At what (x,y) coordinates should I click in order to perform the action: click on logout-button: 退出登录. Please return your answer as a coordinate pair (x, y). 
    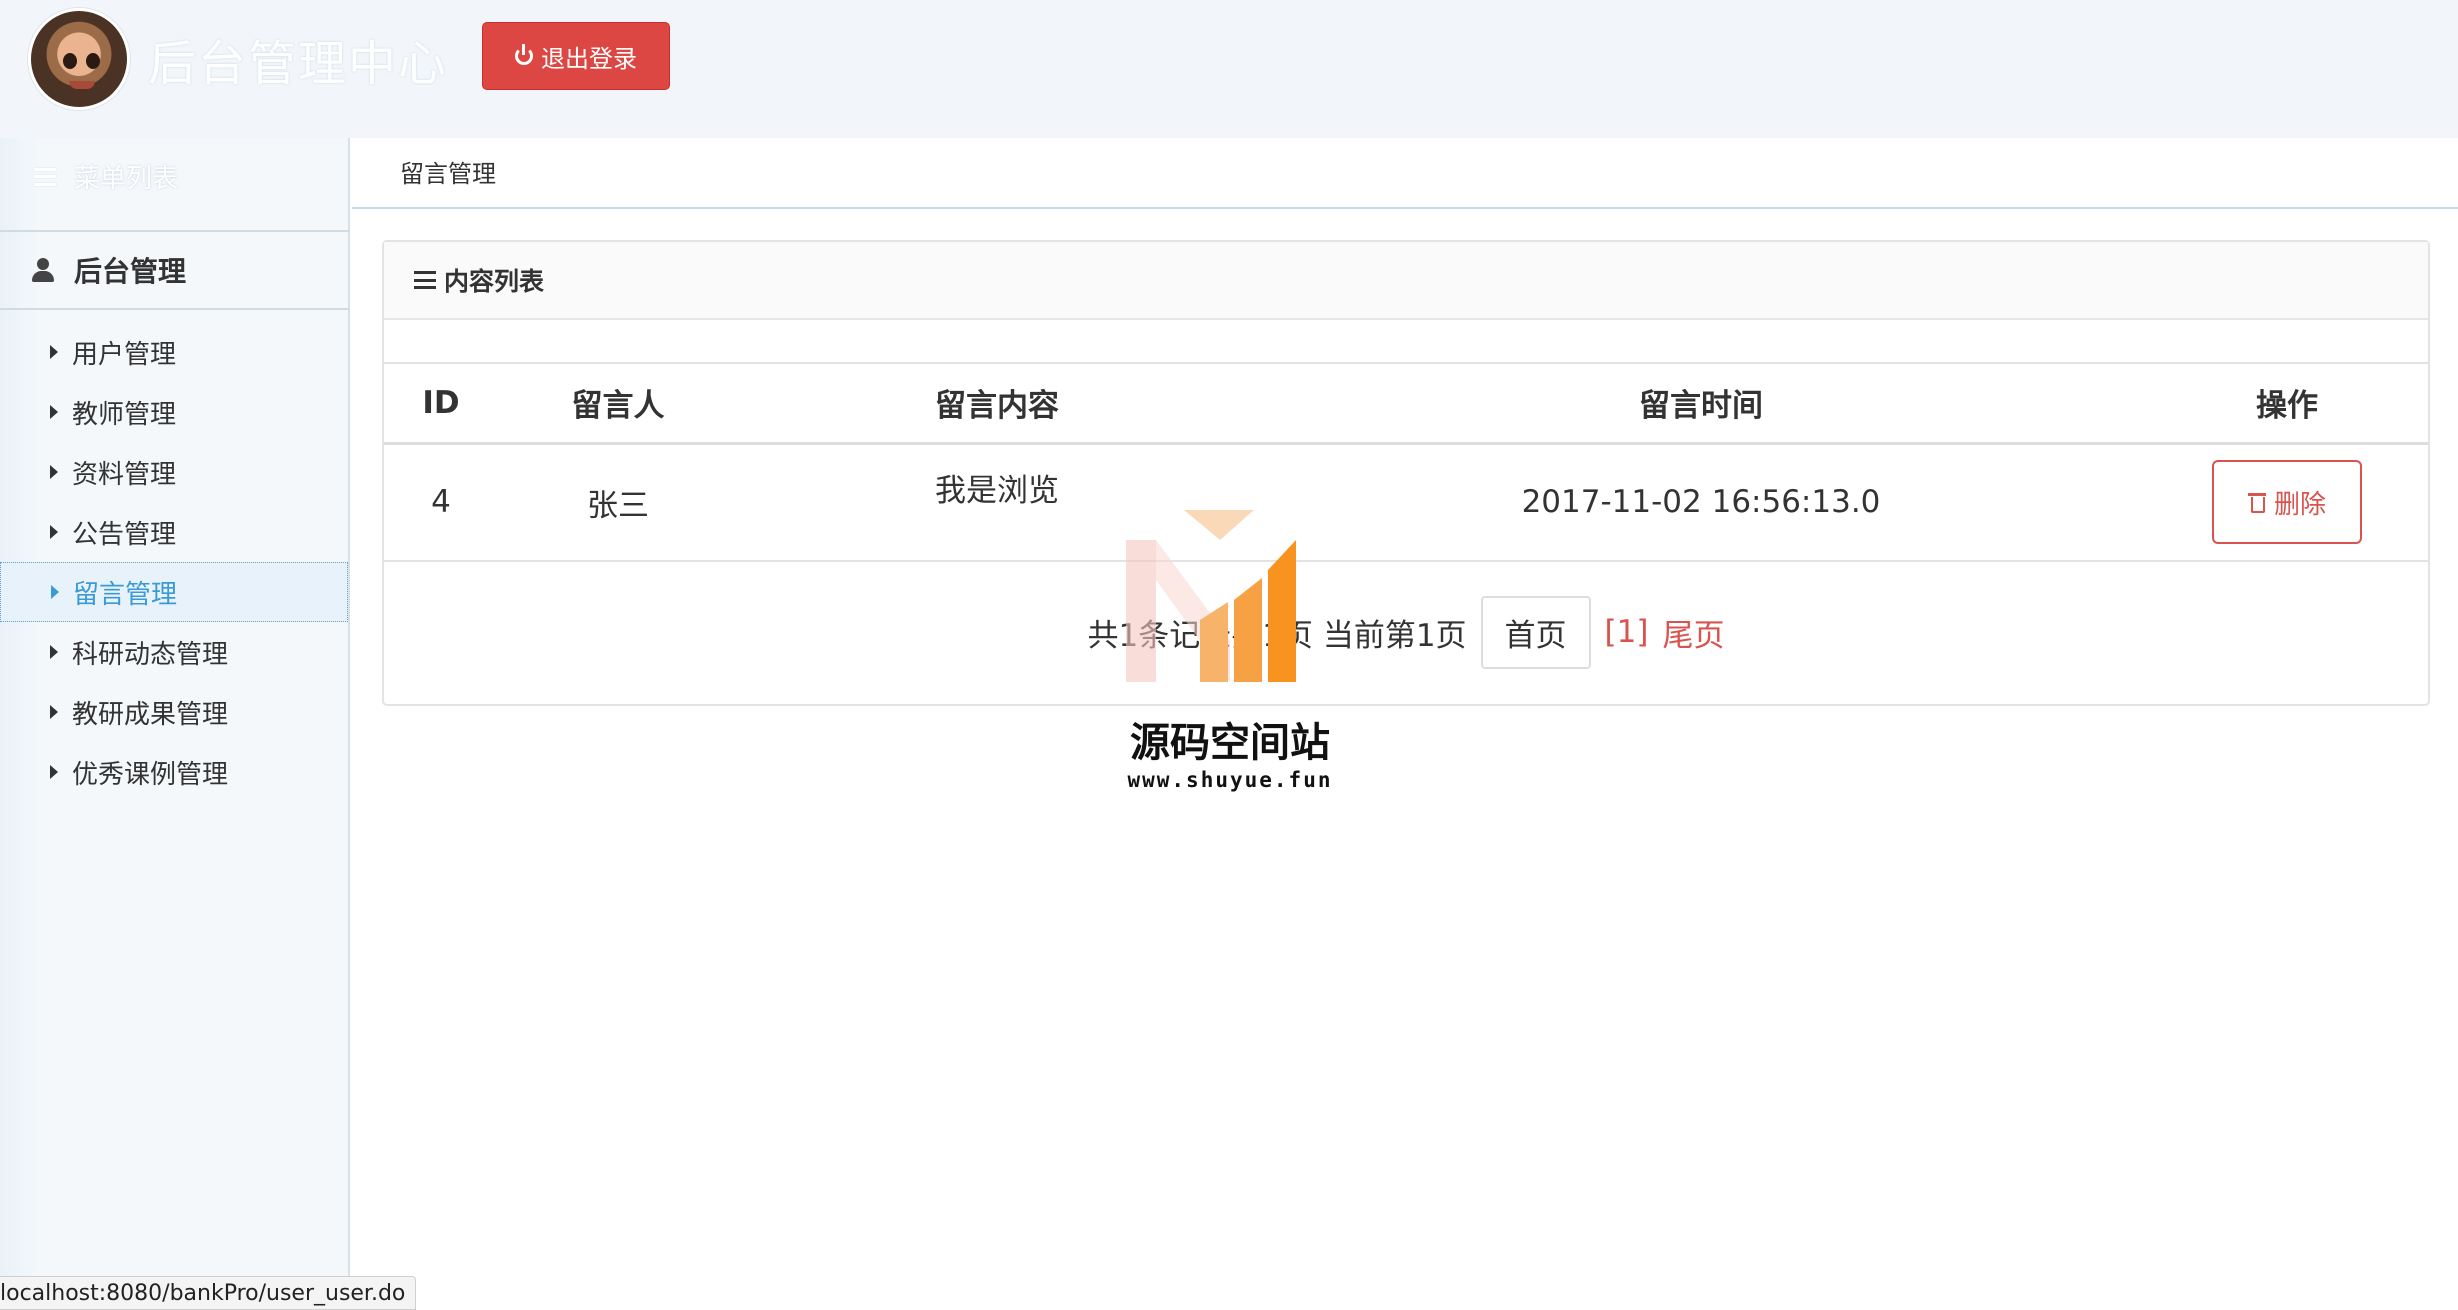
    Looking at the image, I should click on (576, 56).